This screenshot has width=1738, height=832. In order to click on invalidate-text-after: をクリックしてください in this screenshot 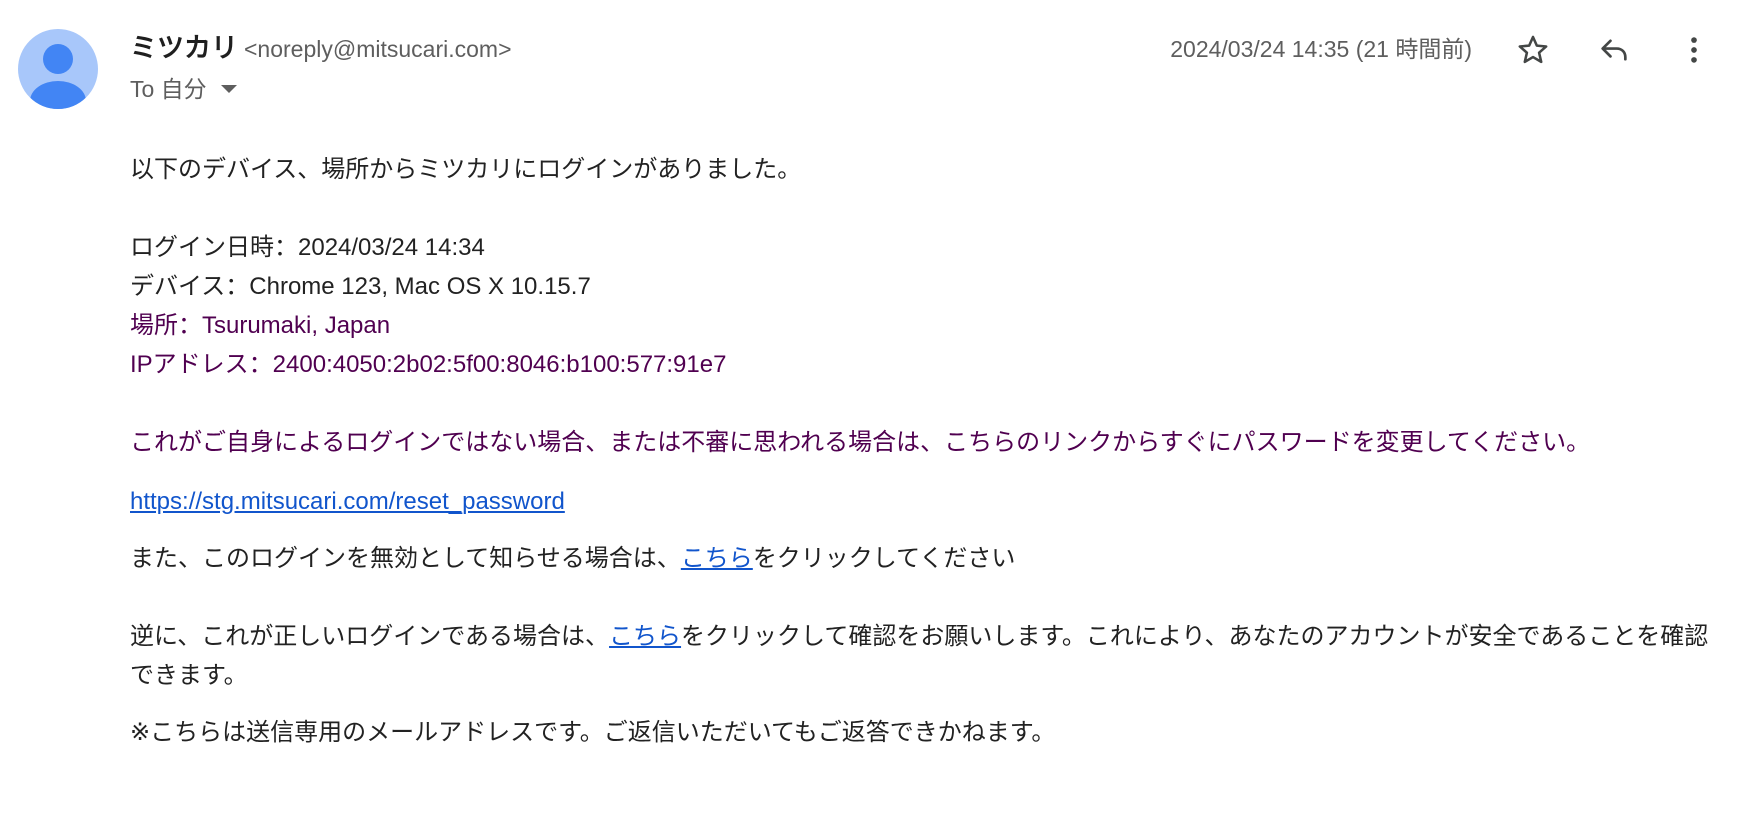, I will do `click(884, 558)`.